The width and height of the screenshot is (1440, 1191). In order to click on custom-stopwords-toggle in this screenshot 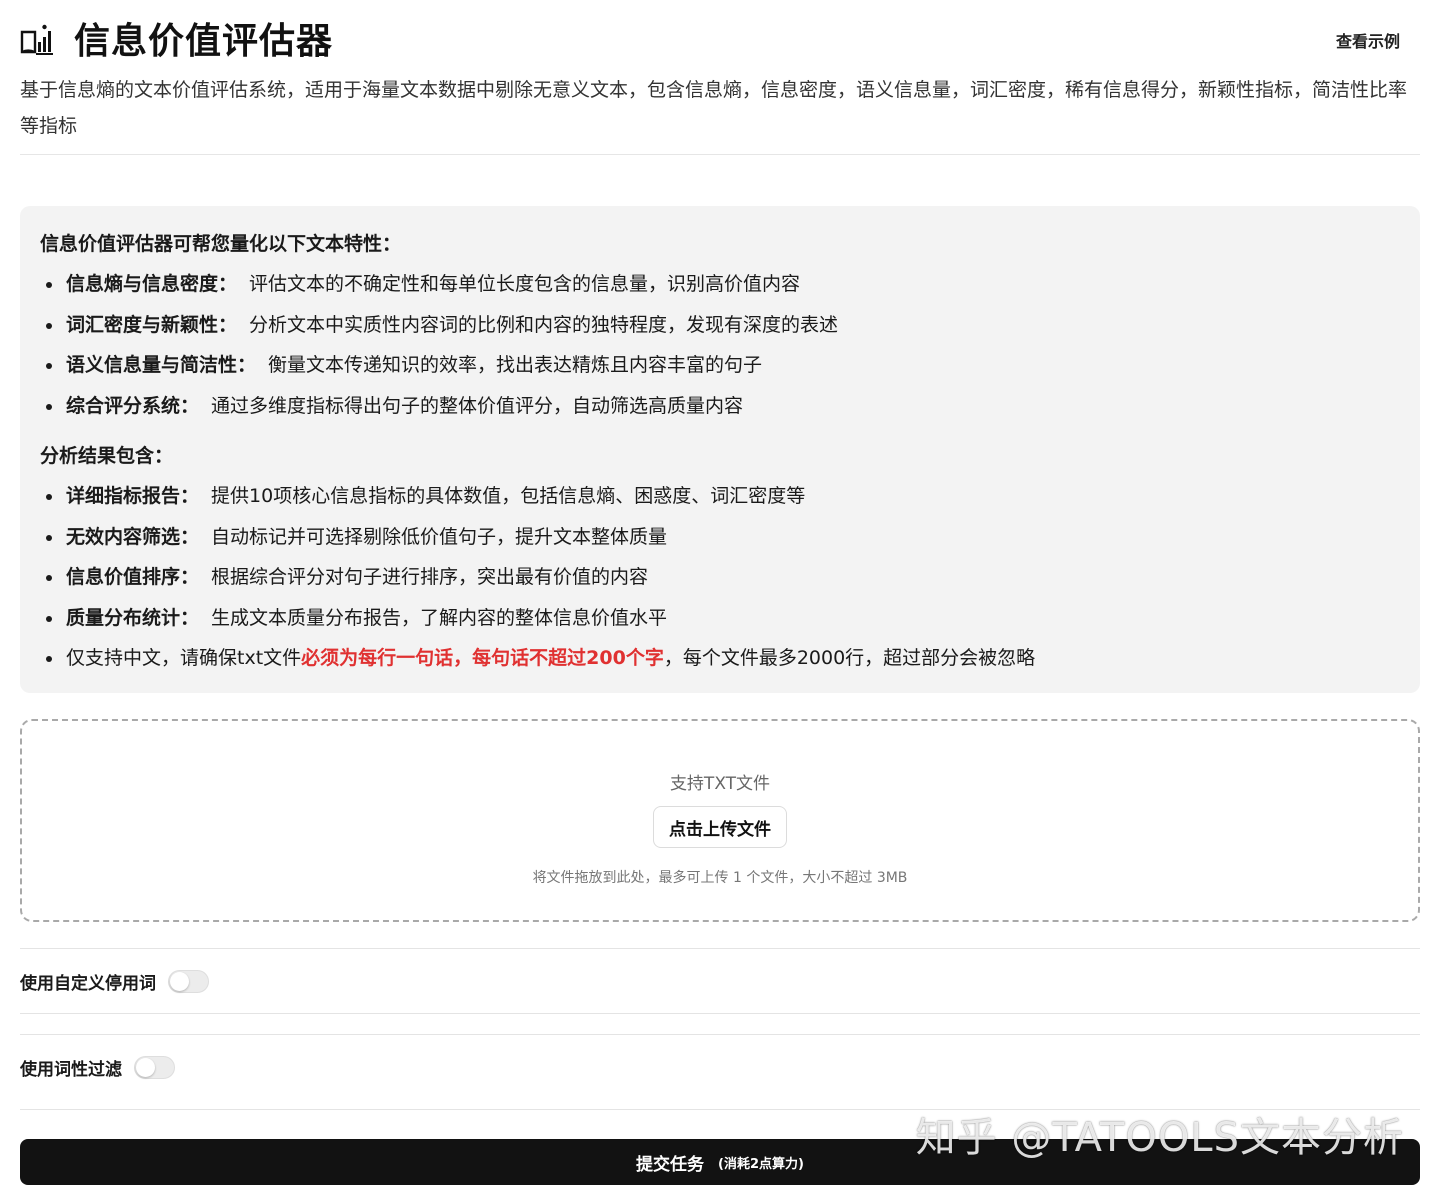, I will do `click(188, 981)`.